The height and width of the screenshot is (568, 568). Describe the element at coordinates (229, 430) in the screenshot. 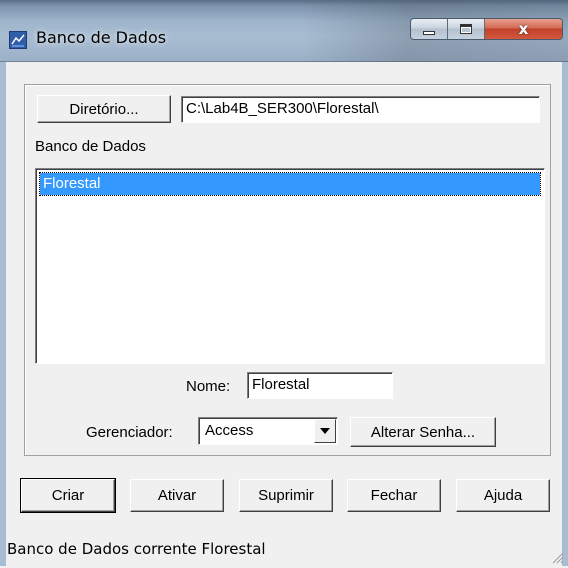

I see `manager-select-value: Access` at that location.